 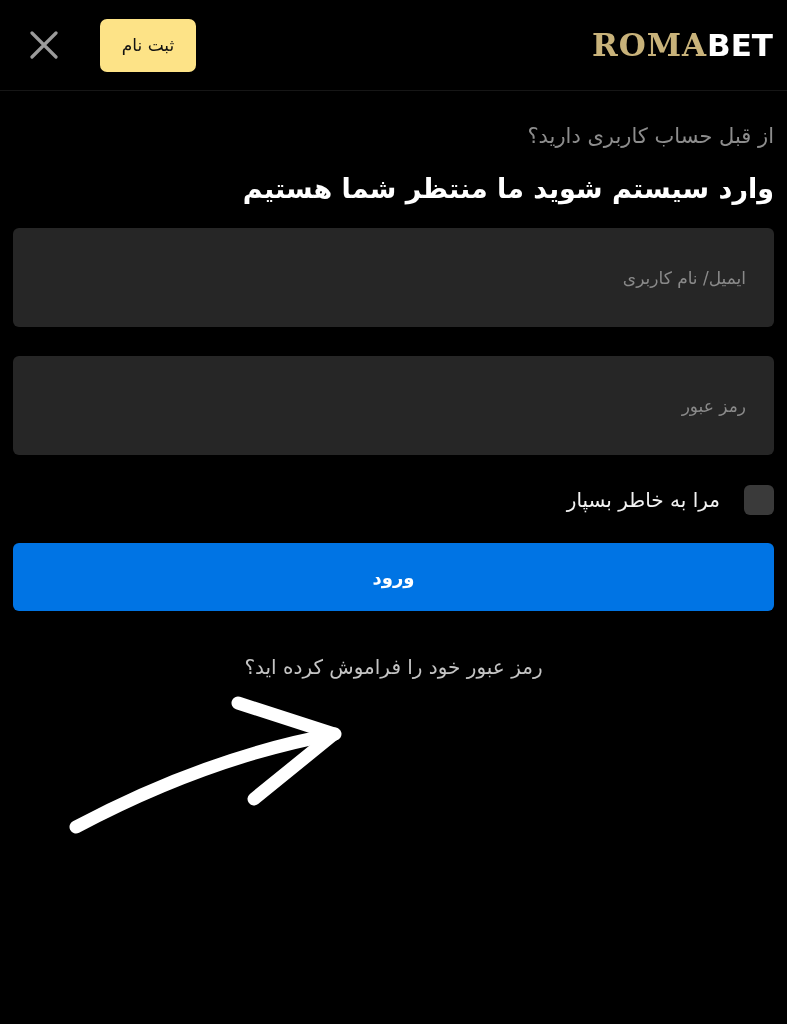 What do you see at coordinates (393, 277) in the screenshot?
I see `input-field: ایمیل/ نام کاربری` at bounding box center [393, 277].